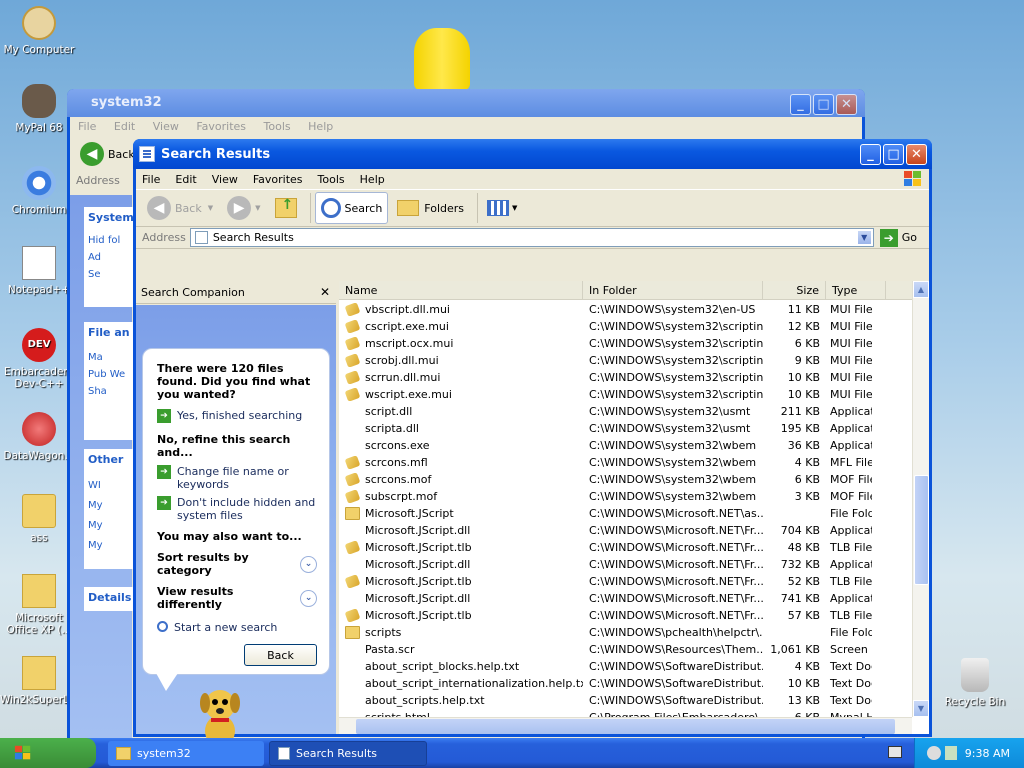  Describe the element at coordinates (987, 753) in the screenshot. I see `clock: 9:38 AM` at that location.